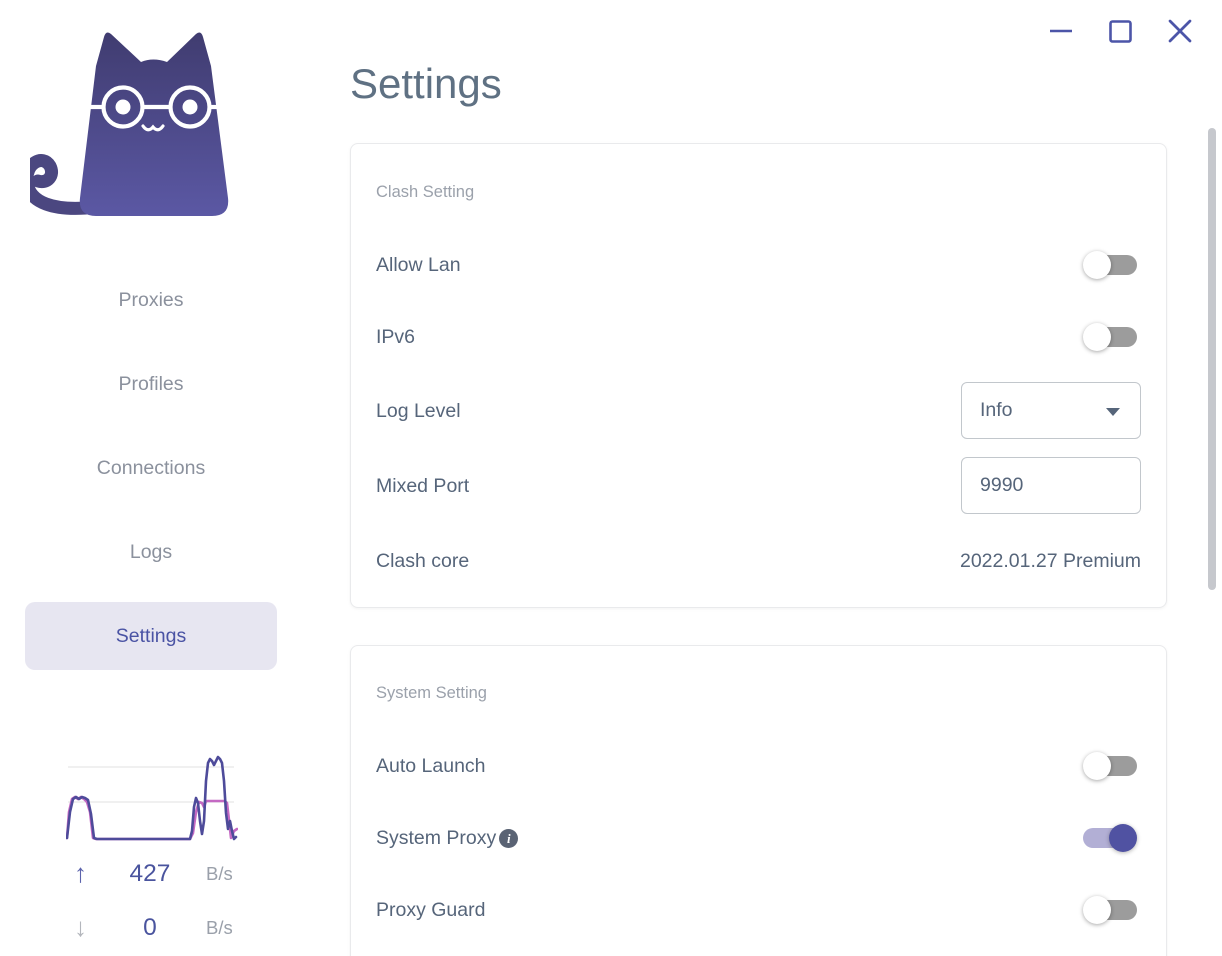 This screenshot has height=956, width=1222. Describe the element at coordinates (1113, 412) in the screenshot. I see `dropdown-caret-icon` at that location.